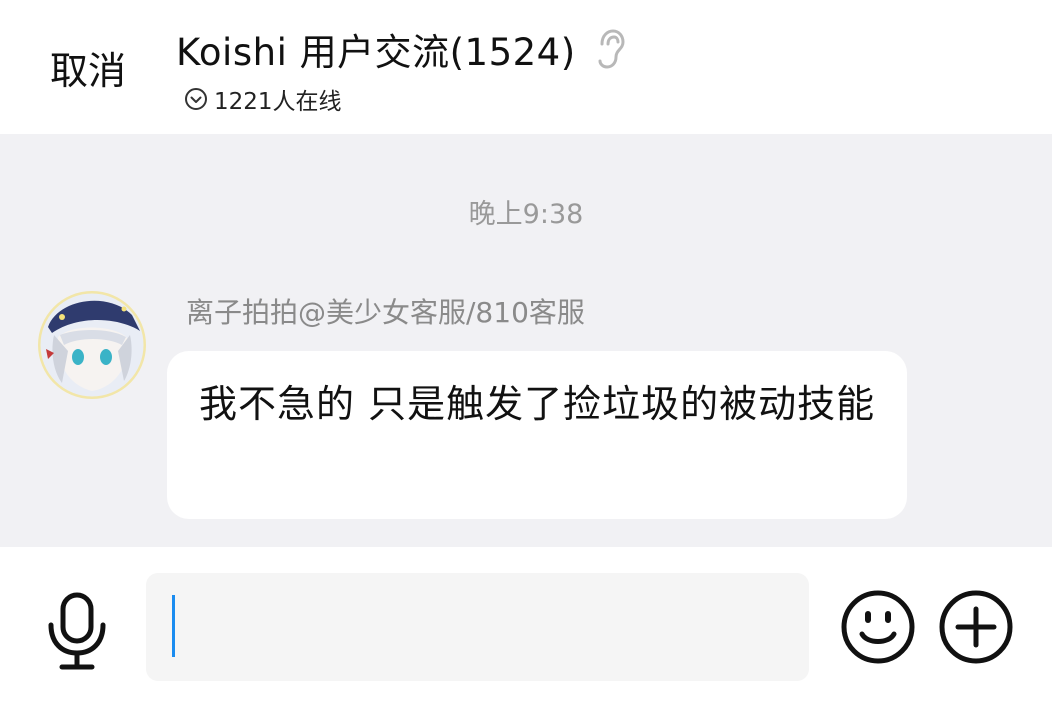  I want to click on message-text: 我不急的 只是触发了捡垃圾的被动技能, so click(537, 404).